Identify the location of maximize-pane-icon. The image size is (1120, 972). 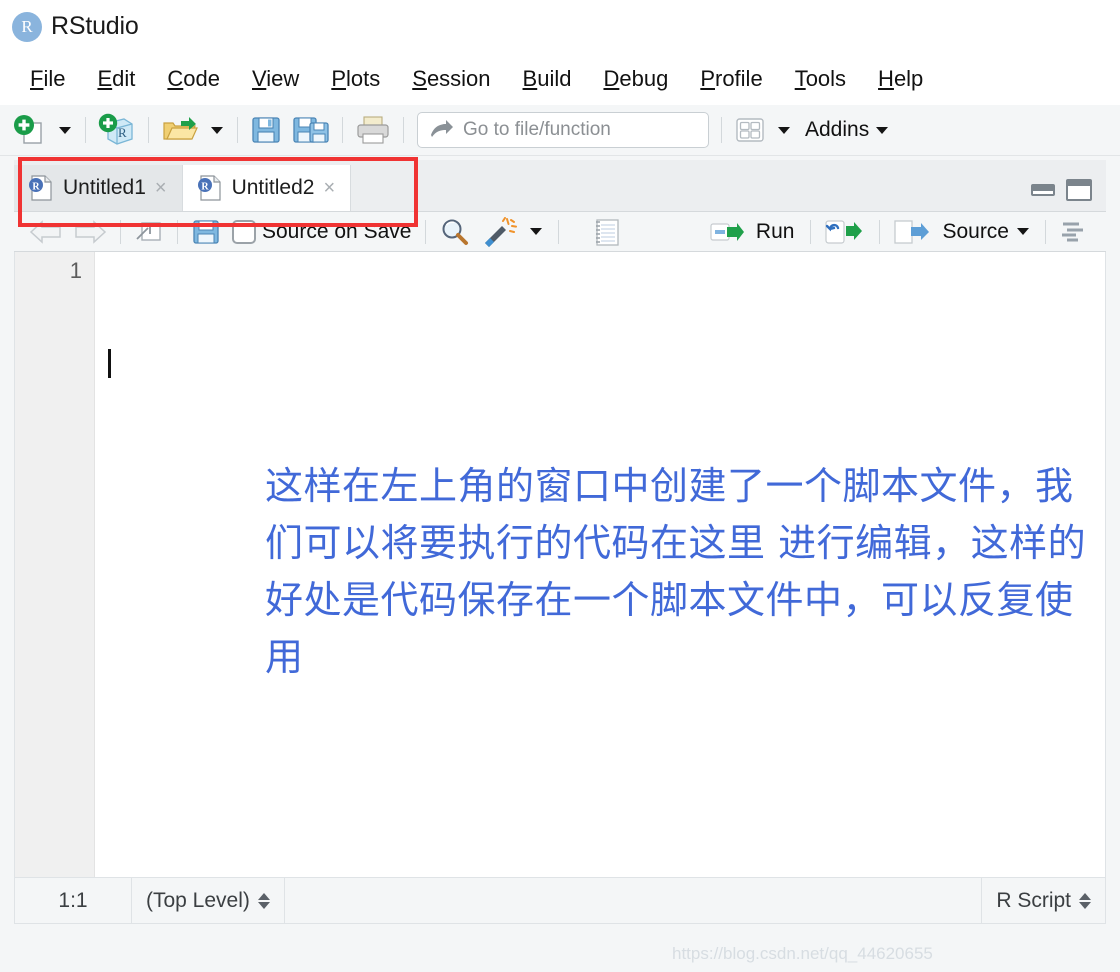
(1079, 190).